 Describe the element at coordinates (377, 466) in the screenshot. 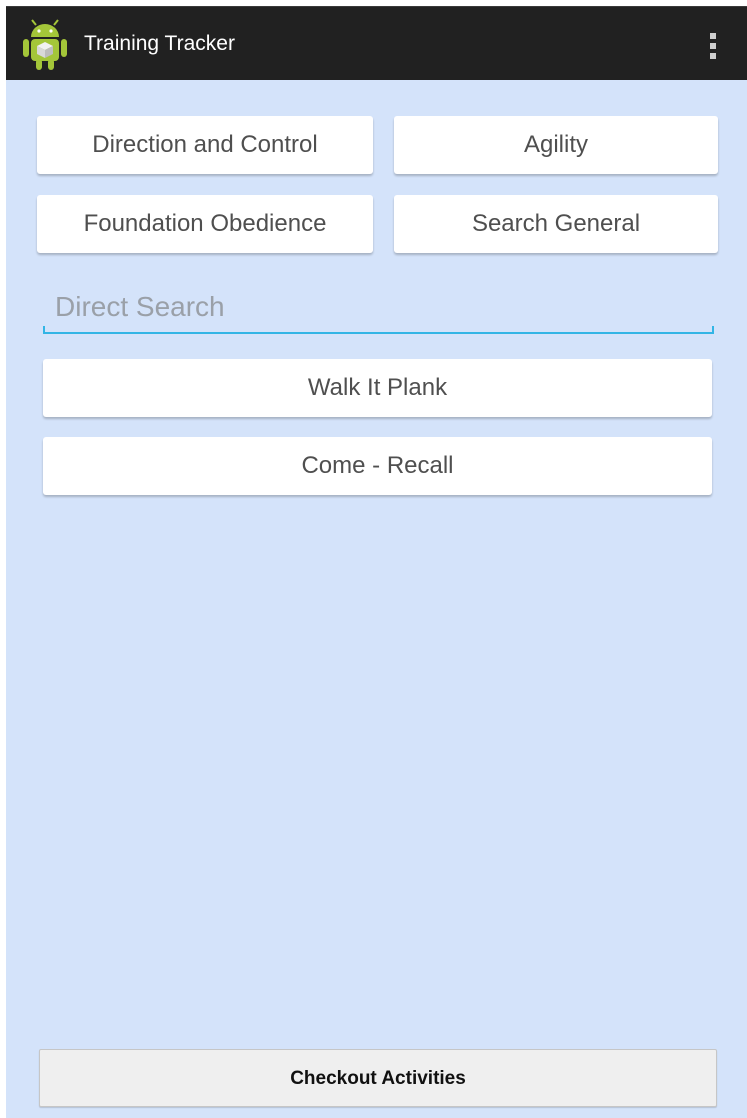

I see `activity-button-come-recall: Come - Recall` at that location.